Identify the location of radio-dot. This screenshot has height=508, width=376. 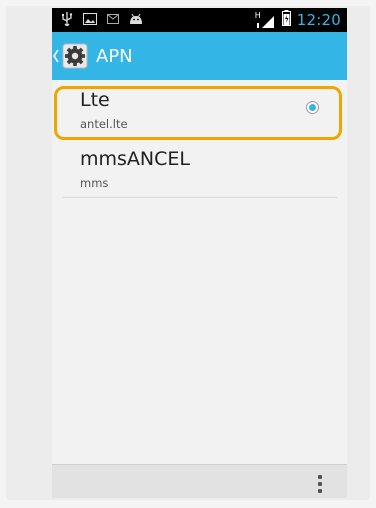
(312, 107).